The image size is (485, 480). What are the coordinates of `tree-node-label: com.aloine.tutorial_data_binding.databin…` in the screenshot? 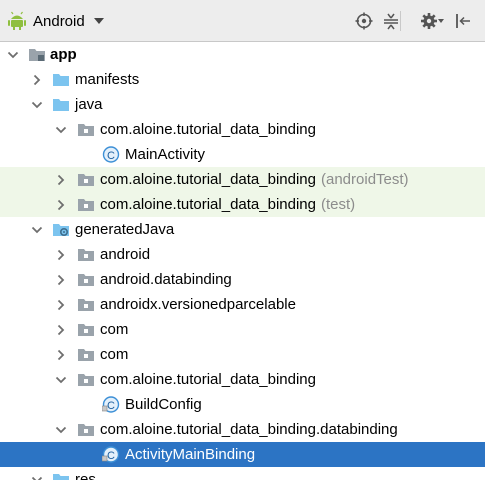 It's located at (249, 429).